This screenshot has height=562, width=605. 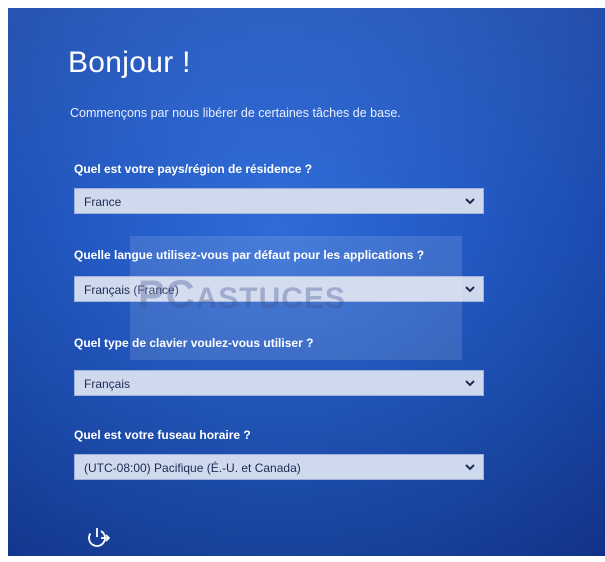 I want to click on watermark-logo: PCASTUCES, so click(x=242, y=295).